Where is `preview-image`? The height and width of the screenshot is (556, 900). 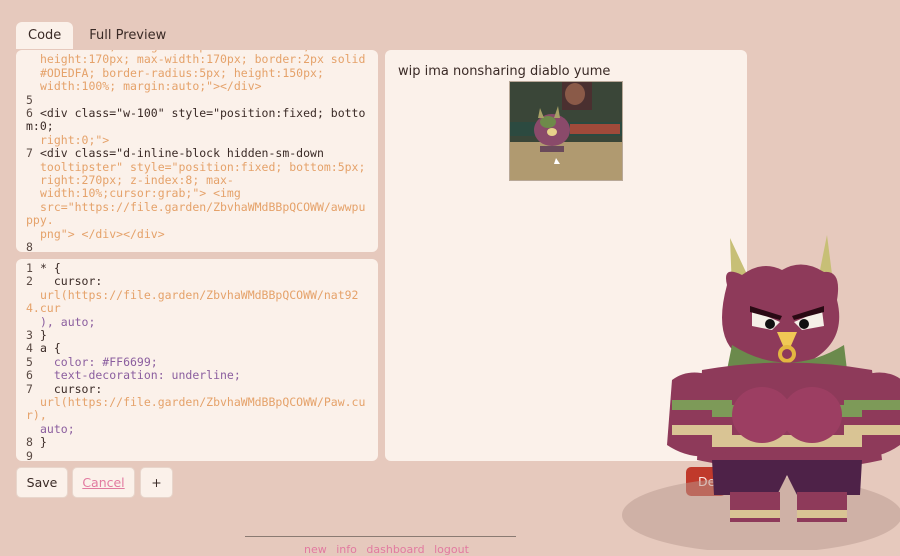 preview-image is located at coordinates (566, 131).